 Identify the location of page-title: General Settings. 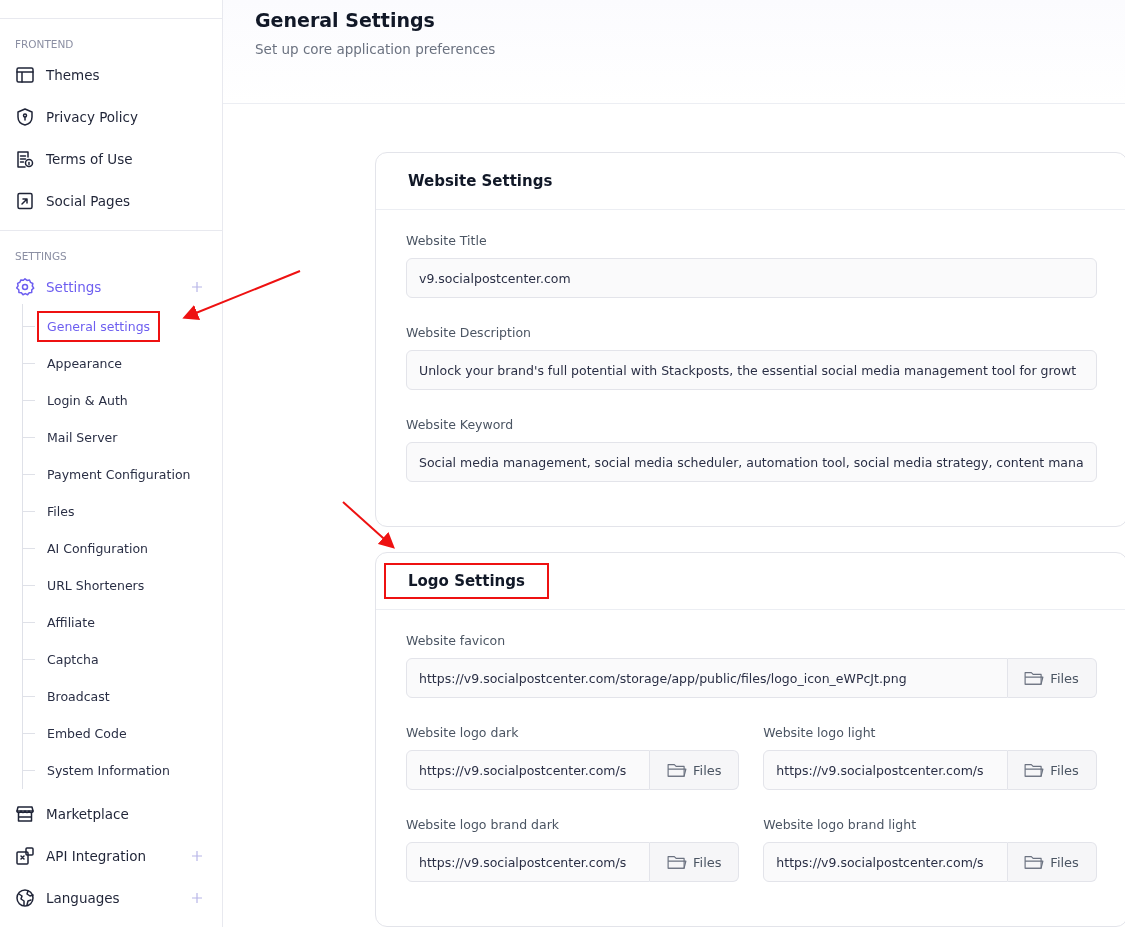
(345, 20).